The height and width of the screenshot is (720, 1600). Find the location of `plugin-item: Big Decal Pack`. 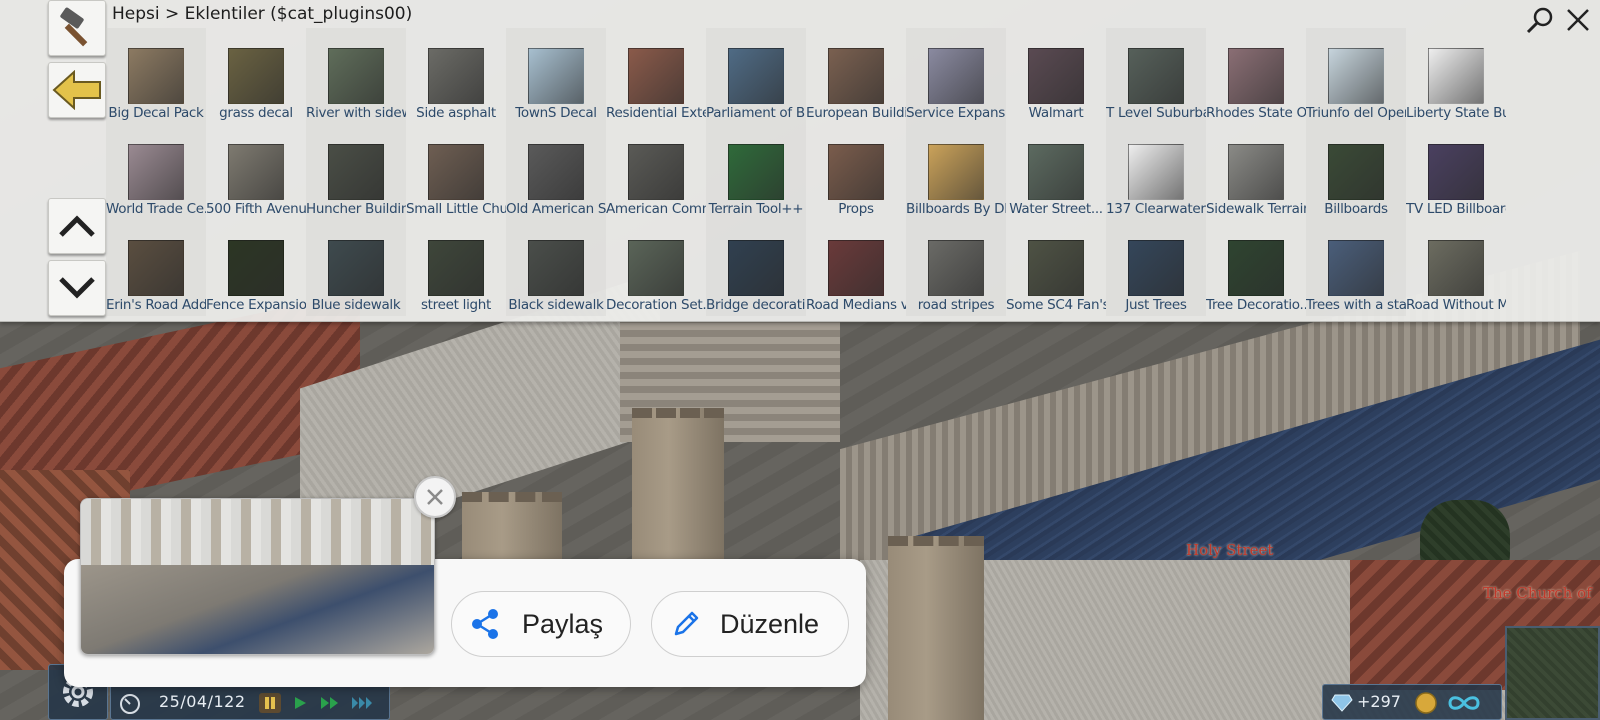

plugin-item: Big Decal Pack is located at coordinates (156, 76).